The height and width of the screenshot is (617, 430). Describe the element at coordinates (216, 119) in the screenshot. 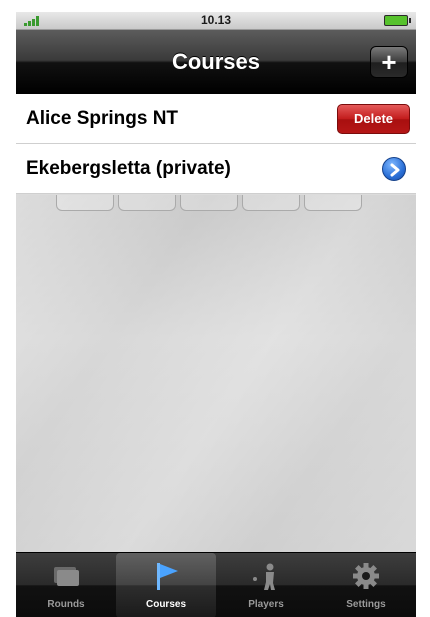

I see `list-item: Alice Springs NT Delete` at that location.